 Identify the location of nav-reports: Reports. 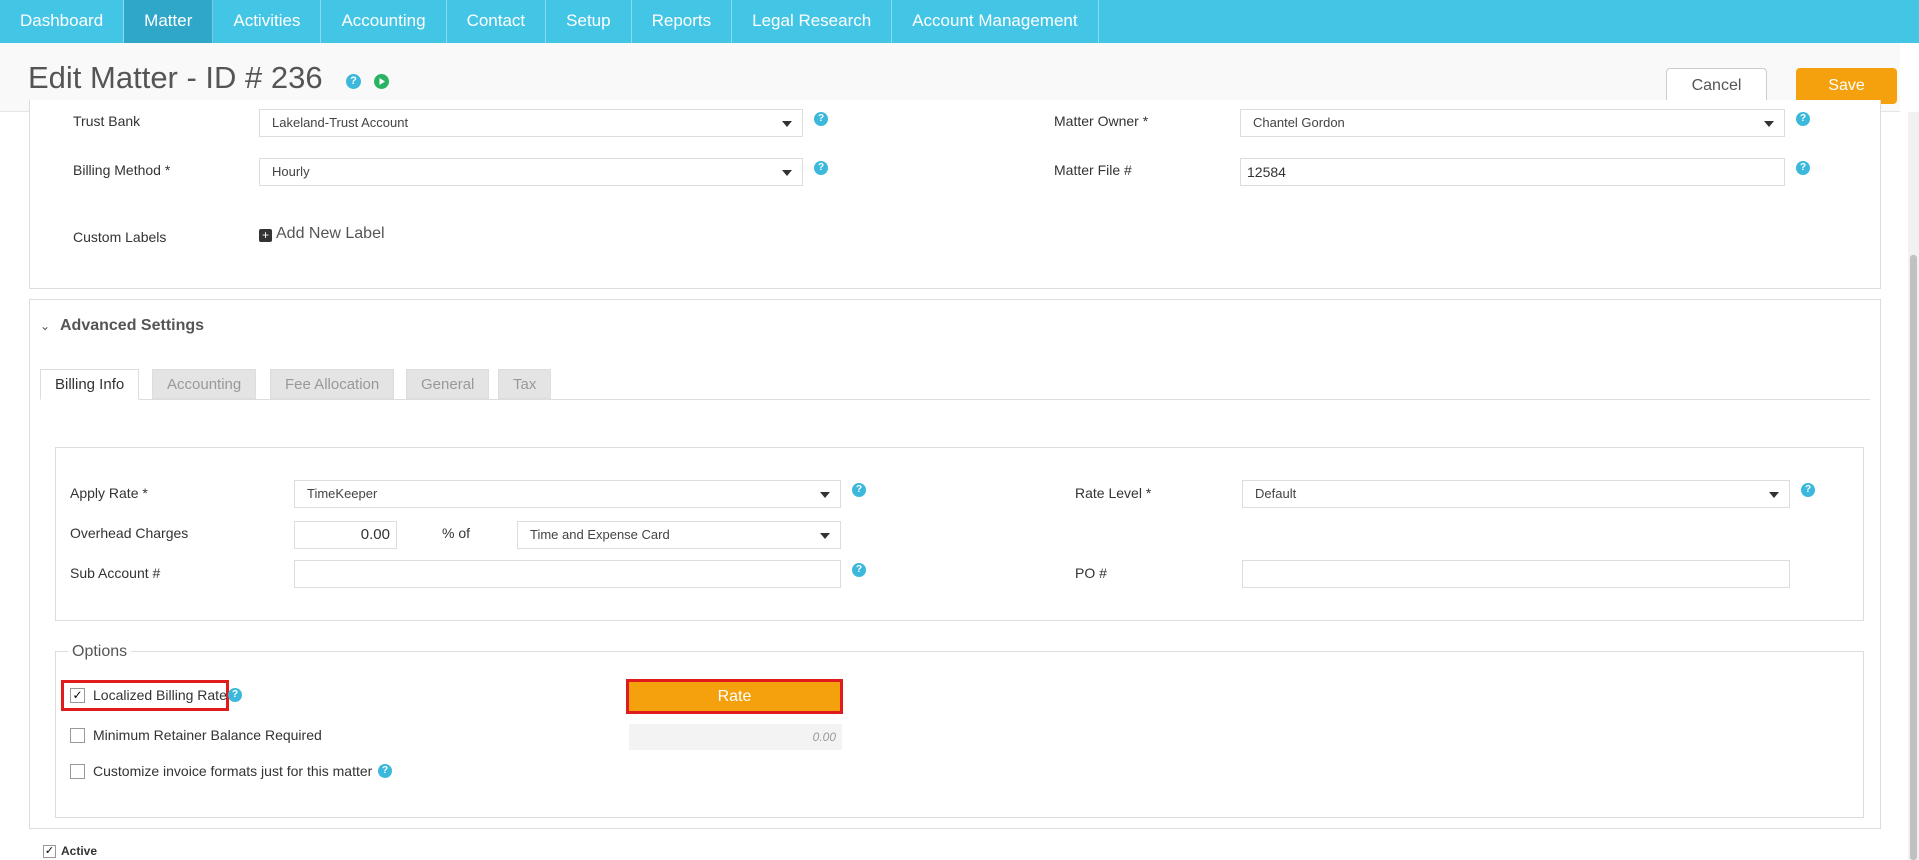
(682, 21).